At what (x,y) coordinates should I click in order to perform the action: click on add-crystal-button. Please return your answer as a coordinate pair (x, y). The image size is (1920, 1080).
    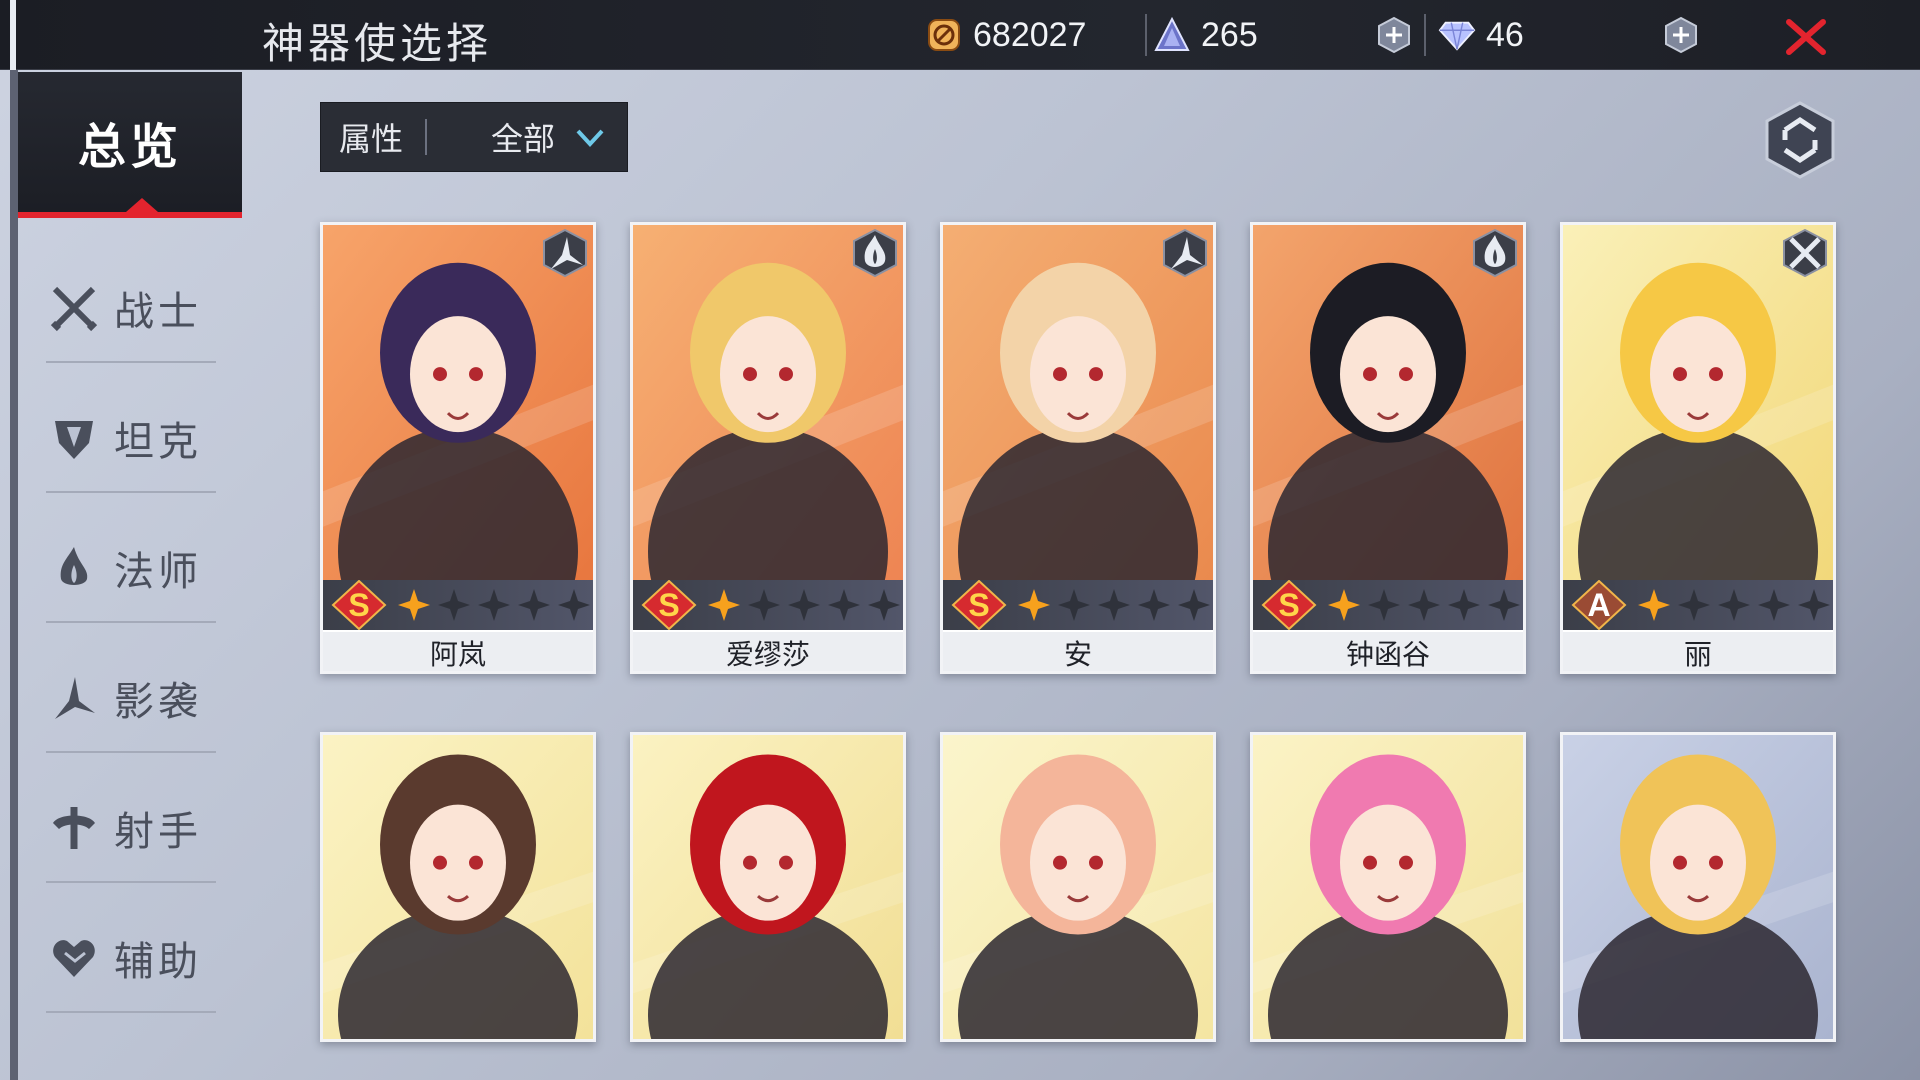
    Looking at the image, I should click on (1394, 35).